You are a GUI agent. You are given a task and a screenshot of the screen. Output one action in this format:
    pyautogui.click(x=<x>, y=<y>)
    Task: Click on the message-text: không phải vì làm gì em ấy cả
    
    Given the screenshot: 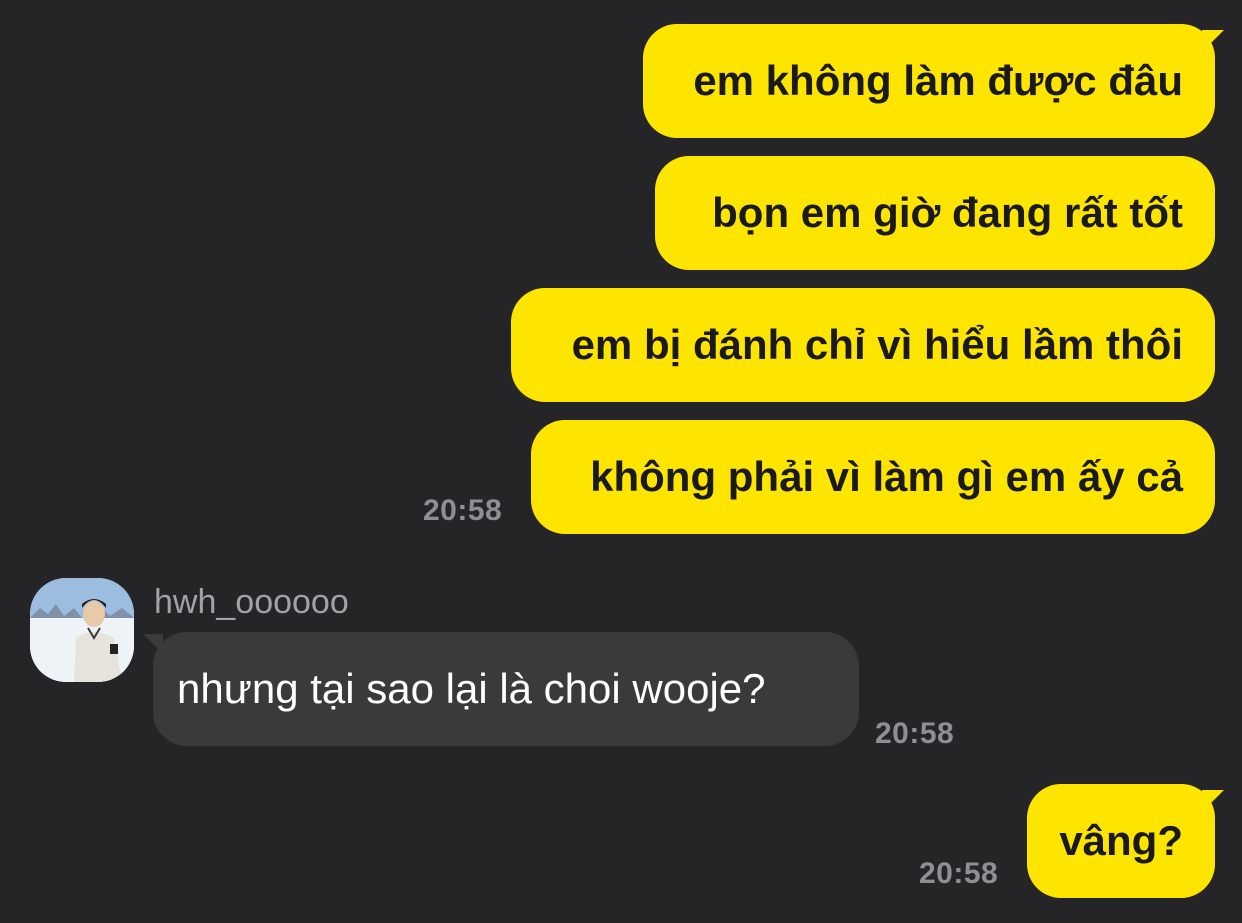 What is the action you would take?
    pyautogui.click(x=886, y=476)
    